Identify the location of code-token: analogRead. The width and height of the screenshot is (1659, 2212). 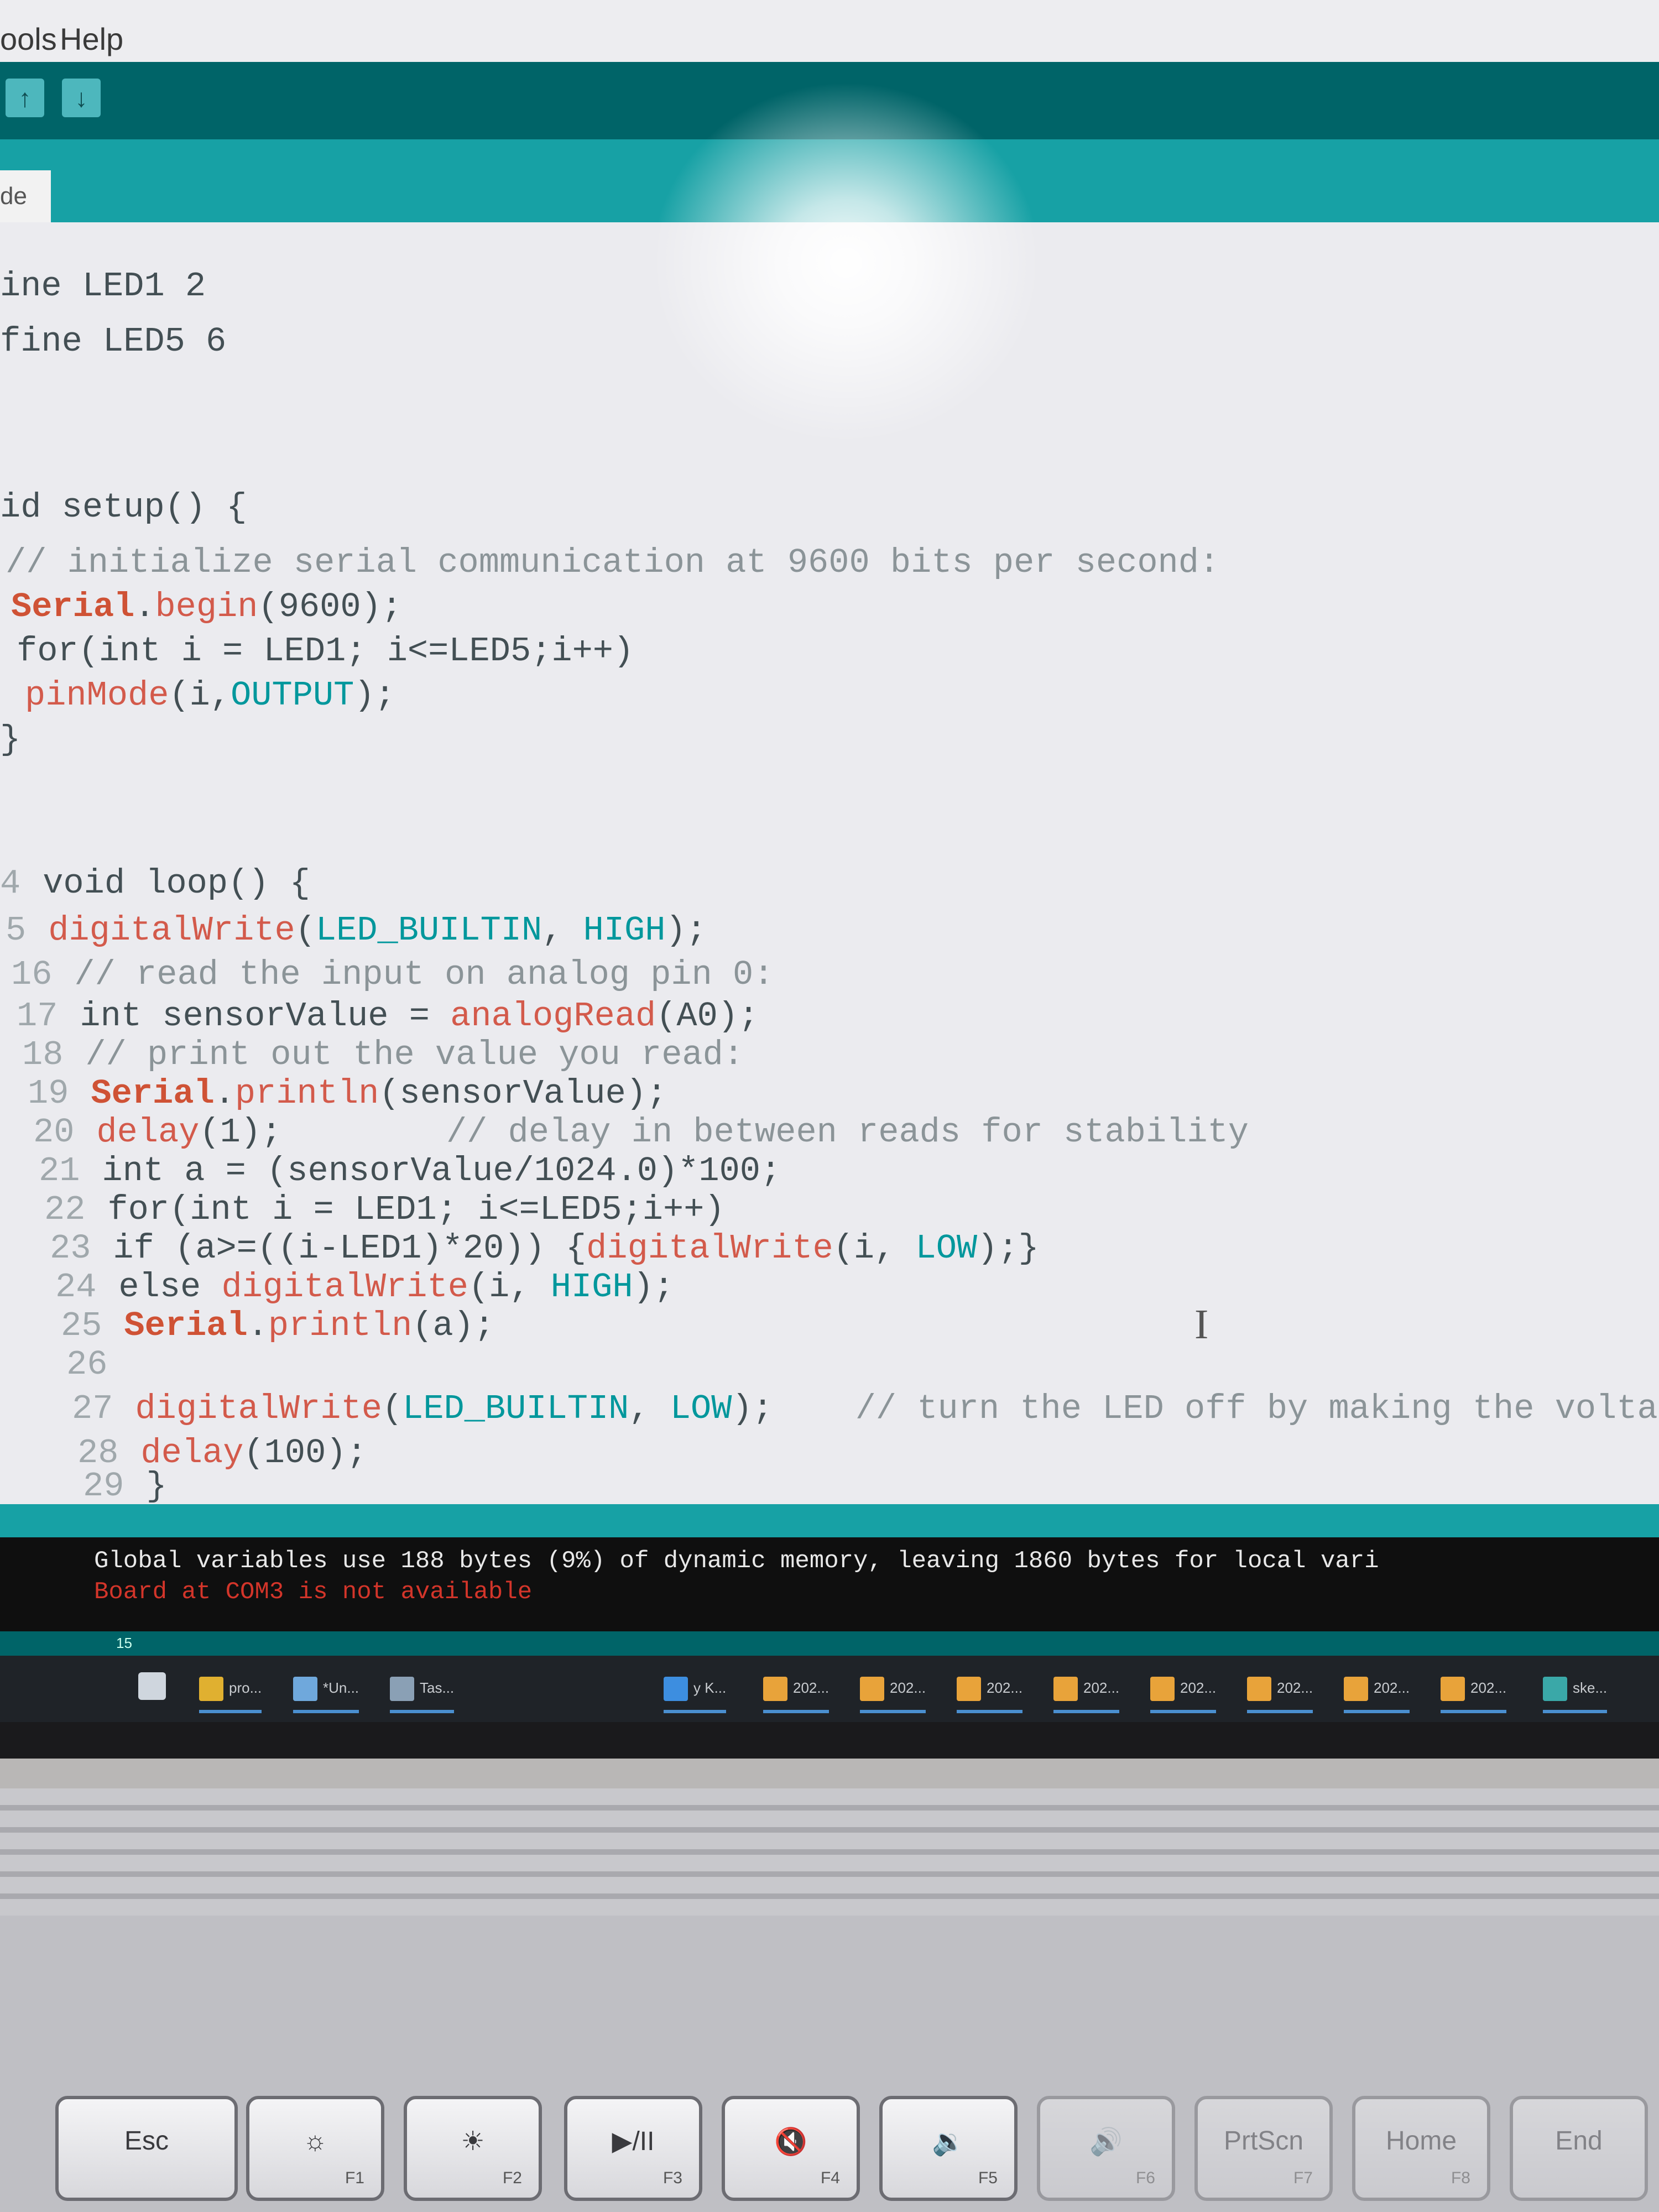
(553, 1016).